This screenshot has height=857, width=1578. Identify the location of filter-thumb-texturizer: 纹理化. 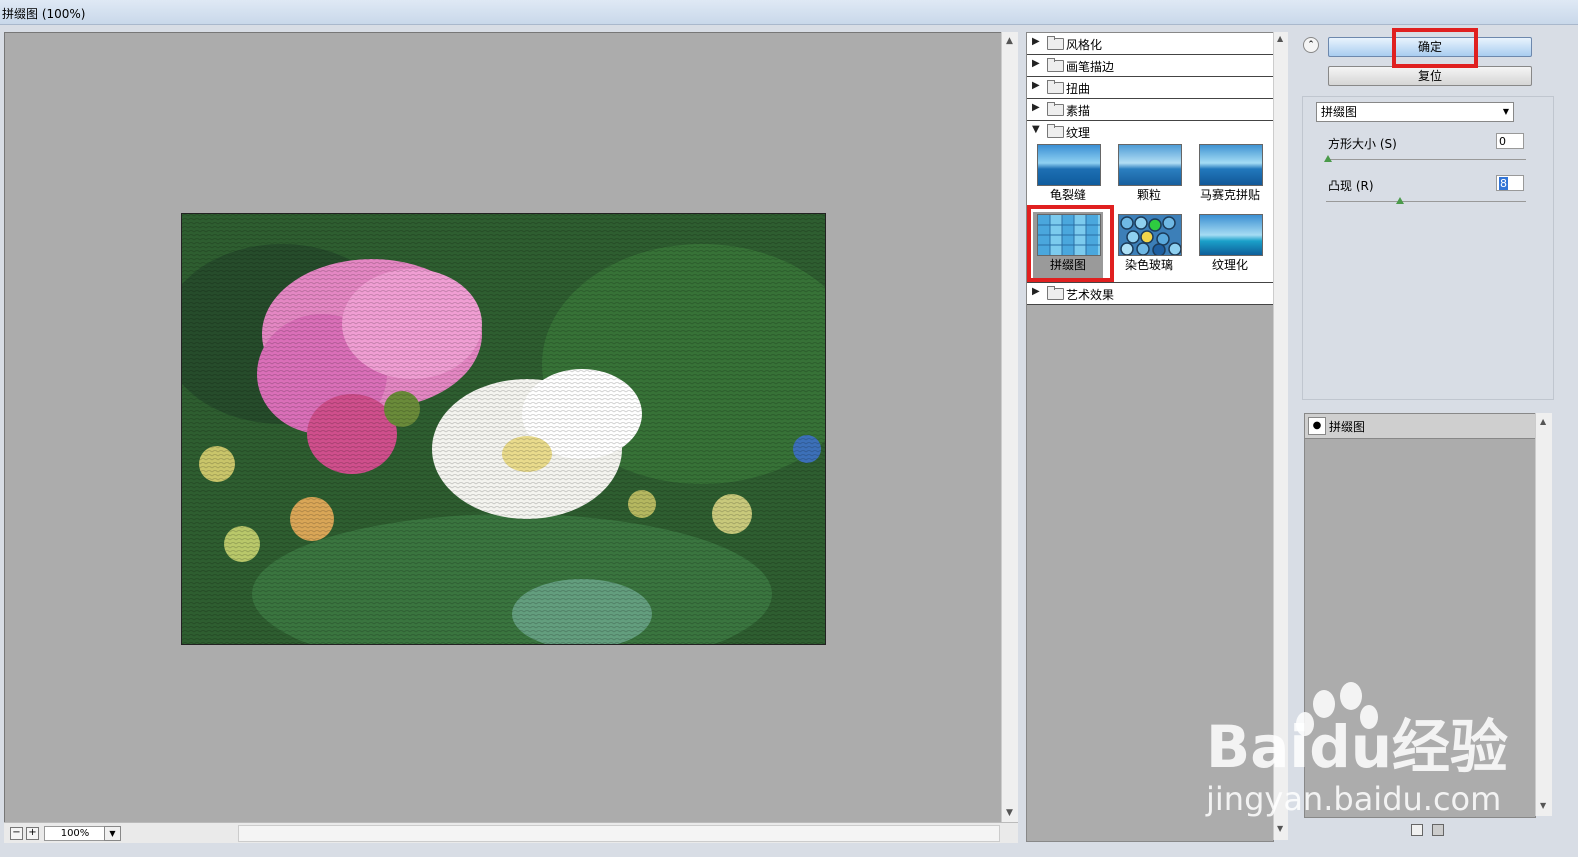
(1230, 245).